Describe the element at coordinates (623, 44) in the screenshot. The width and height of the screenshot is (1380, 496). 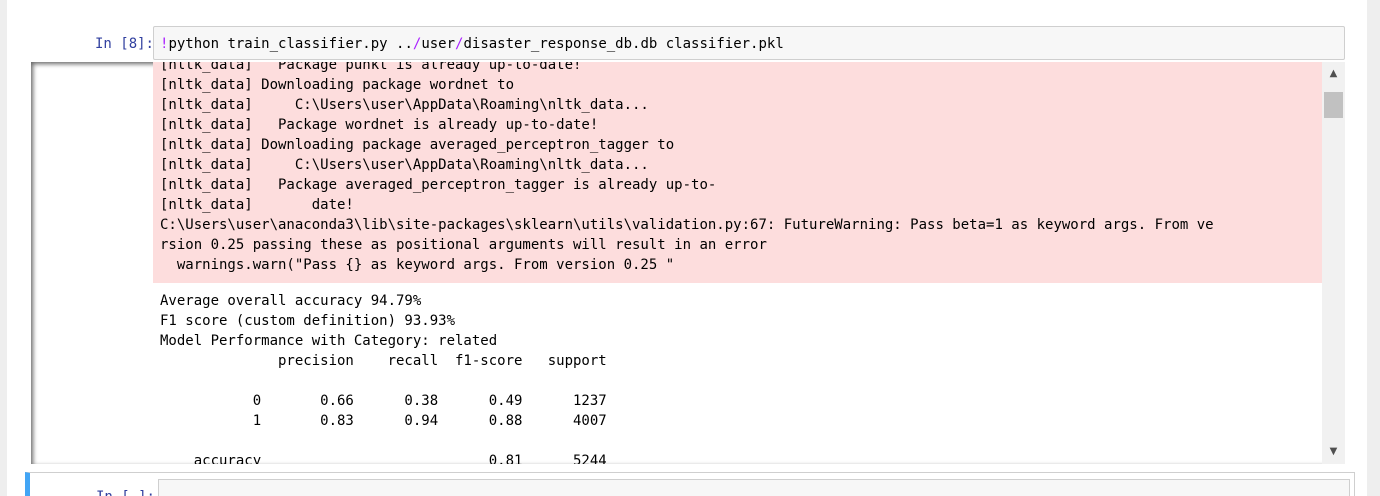
I see `code-text-3: disaster_response_db.db classifier.pkl` at that location.